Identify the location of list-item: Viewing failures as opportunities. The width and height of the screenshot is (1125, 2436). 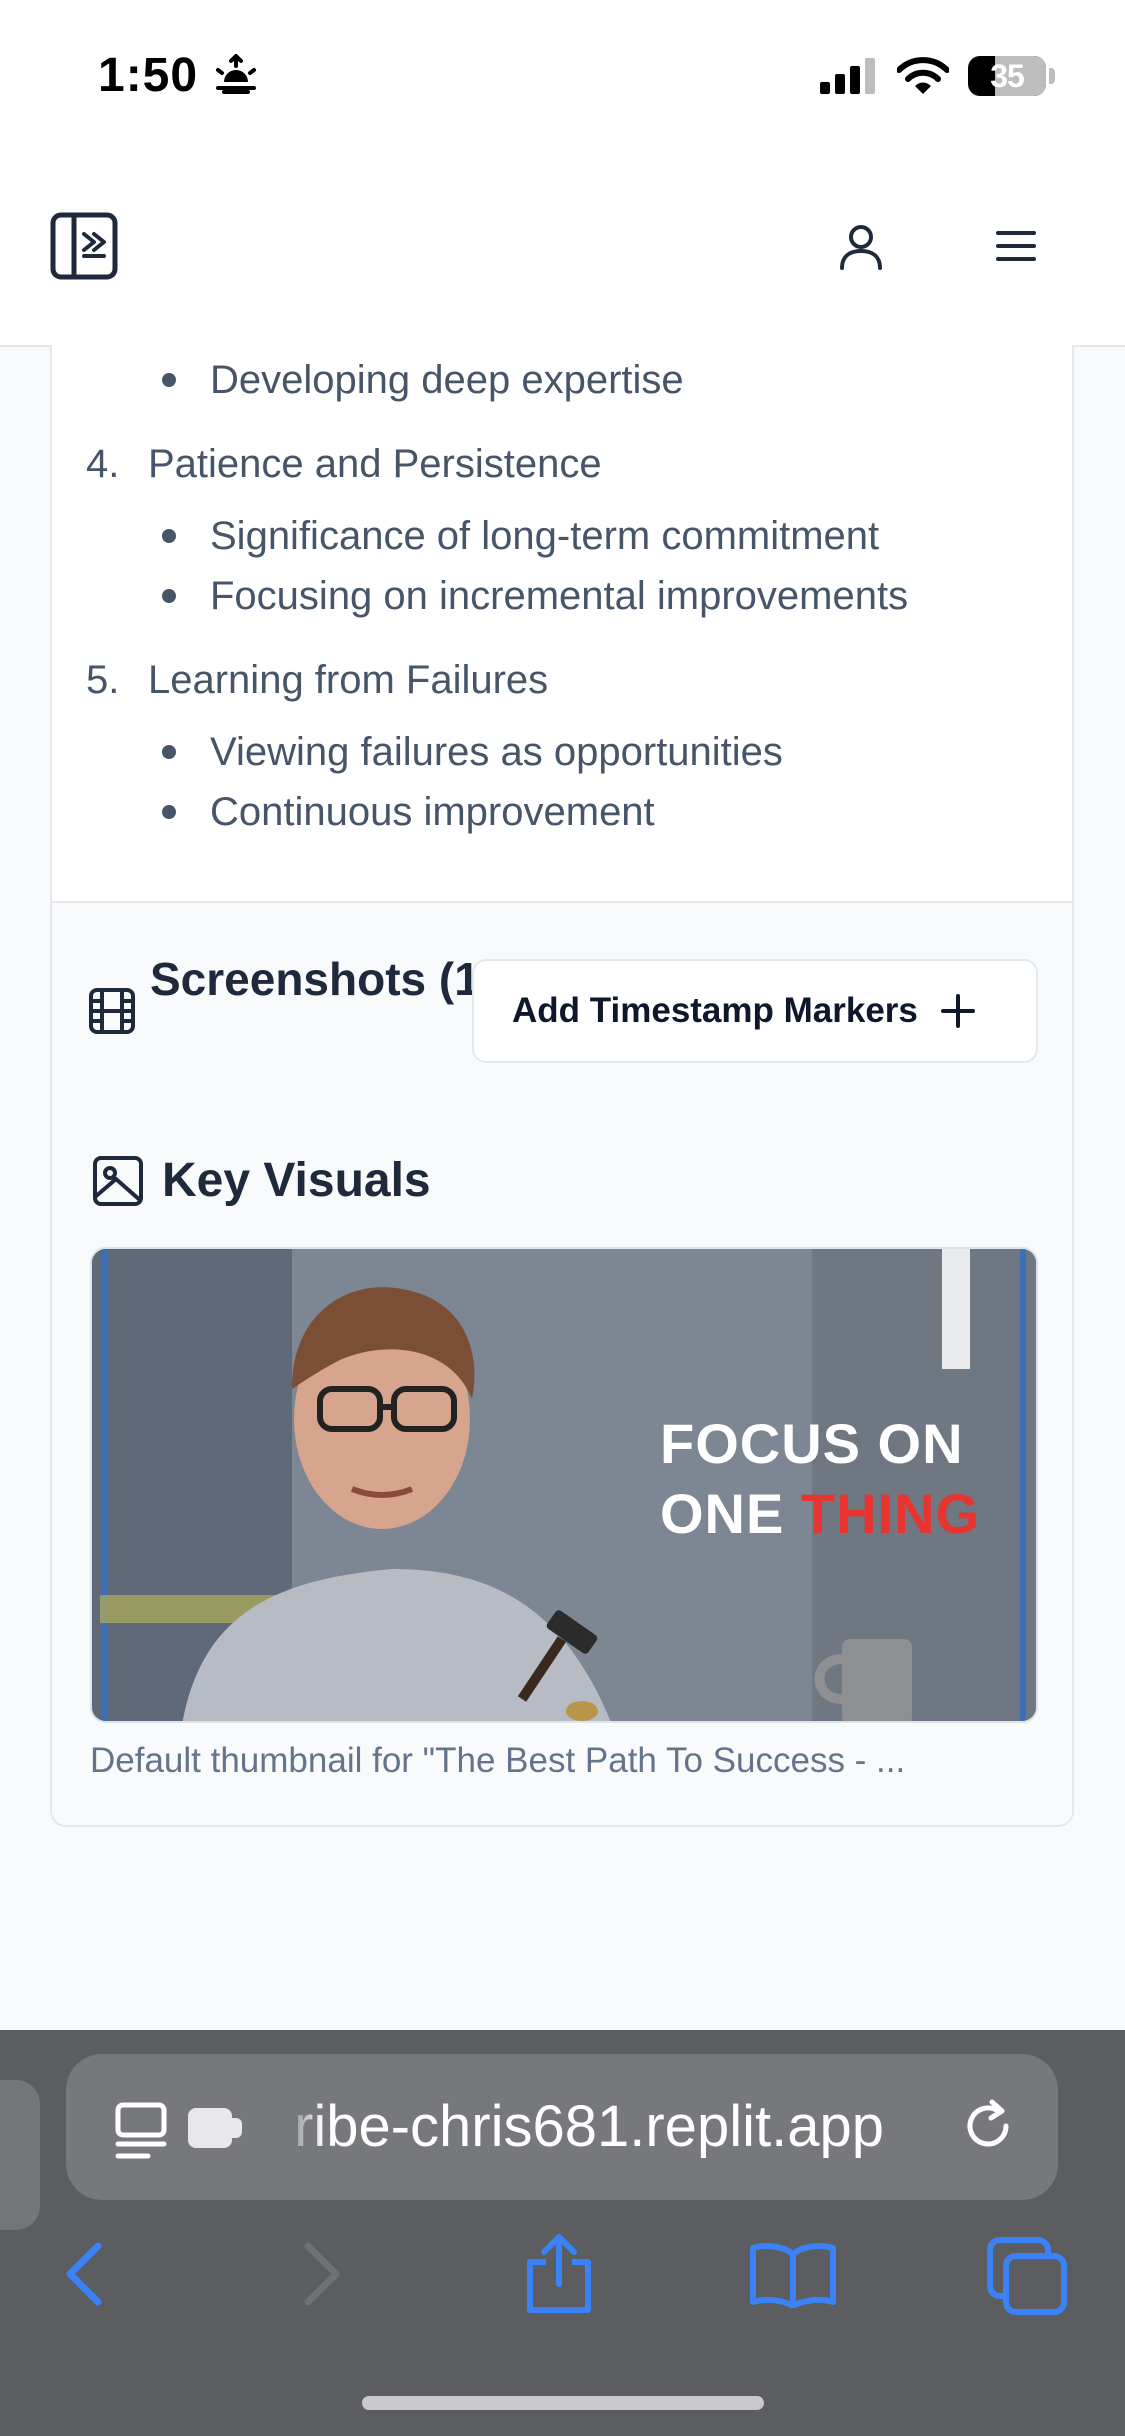
(496, 752).